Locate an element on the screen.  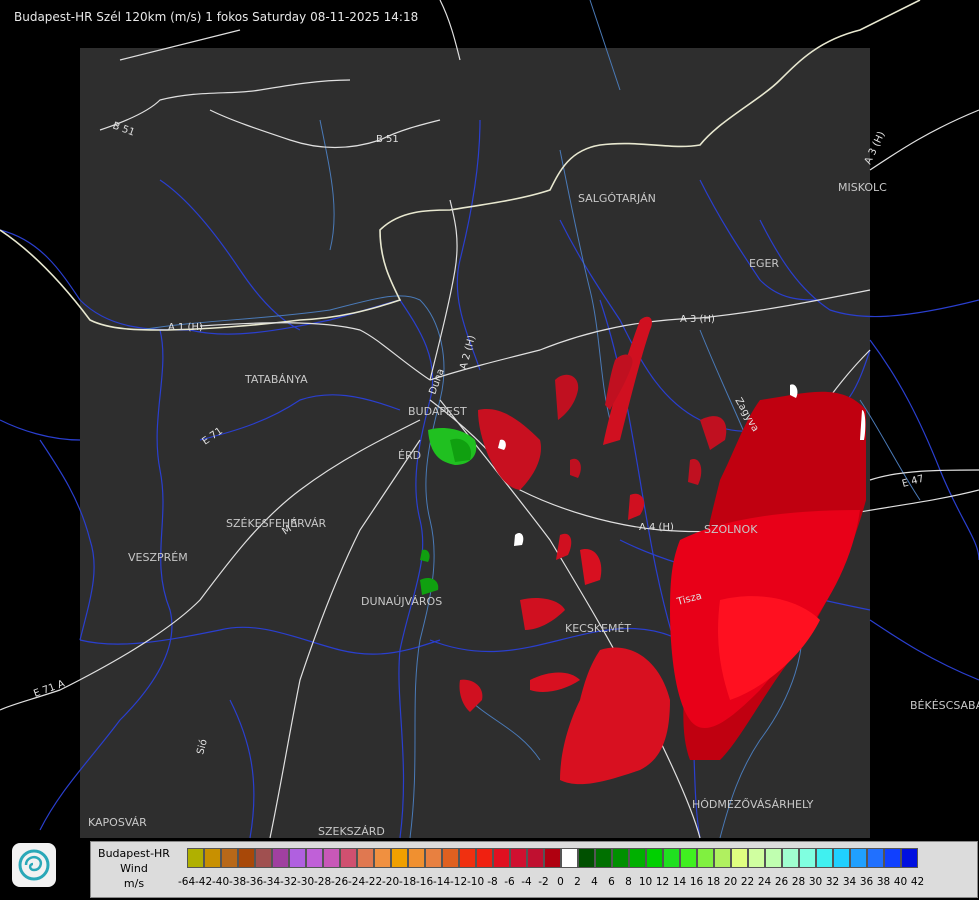
legend-tick-label: 28 is located at coordinates (798, 882).